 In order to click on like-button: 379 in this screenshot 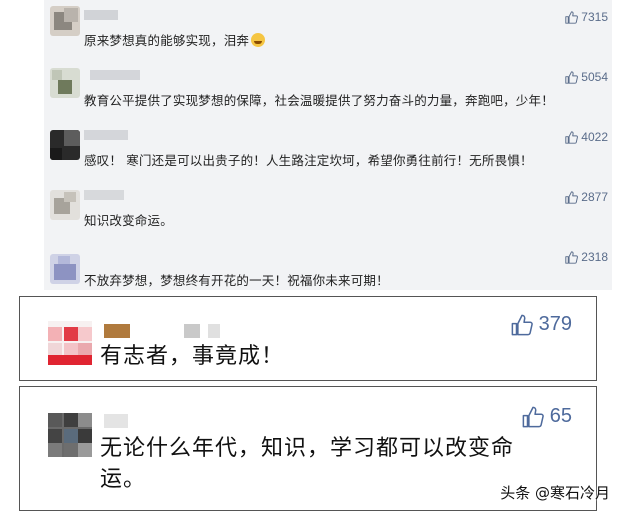, I will do `click(541, 324)`.